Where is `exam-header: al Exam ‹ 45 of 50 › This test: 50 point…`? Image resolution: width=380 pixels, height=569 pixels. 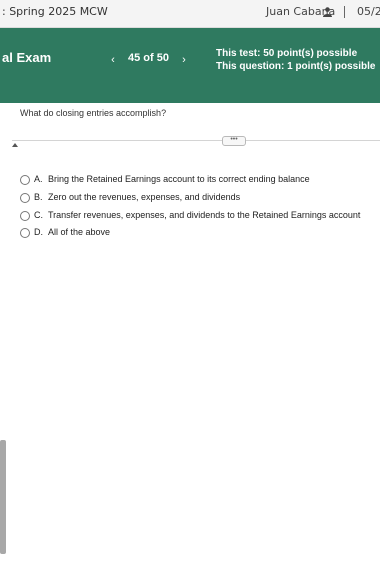 exam-header: al Exam ‹ 45 of 50 › This test: 50 point… is located at coordinates (190, 65).